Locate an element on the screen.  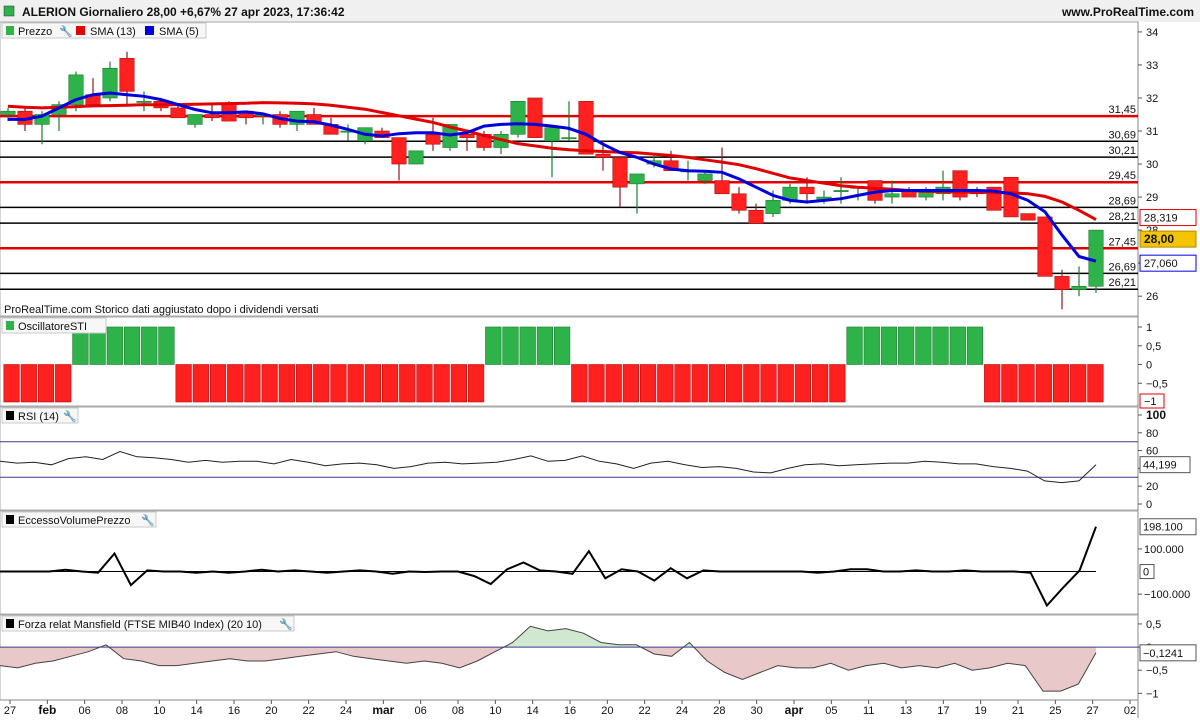
volume-tick-label: −100.000 is located at coordinates (1167, 595).